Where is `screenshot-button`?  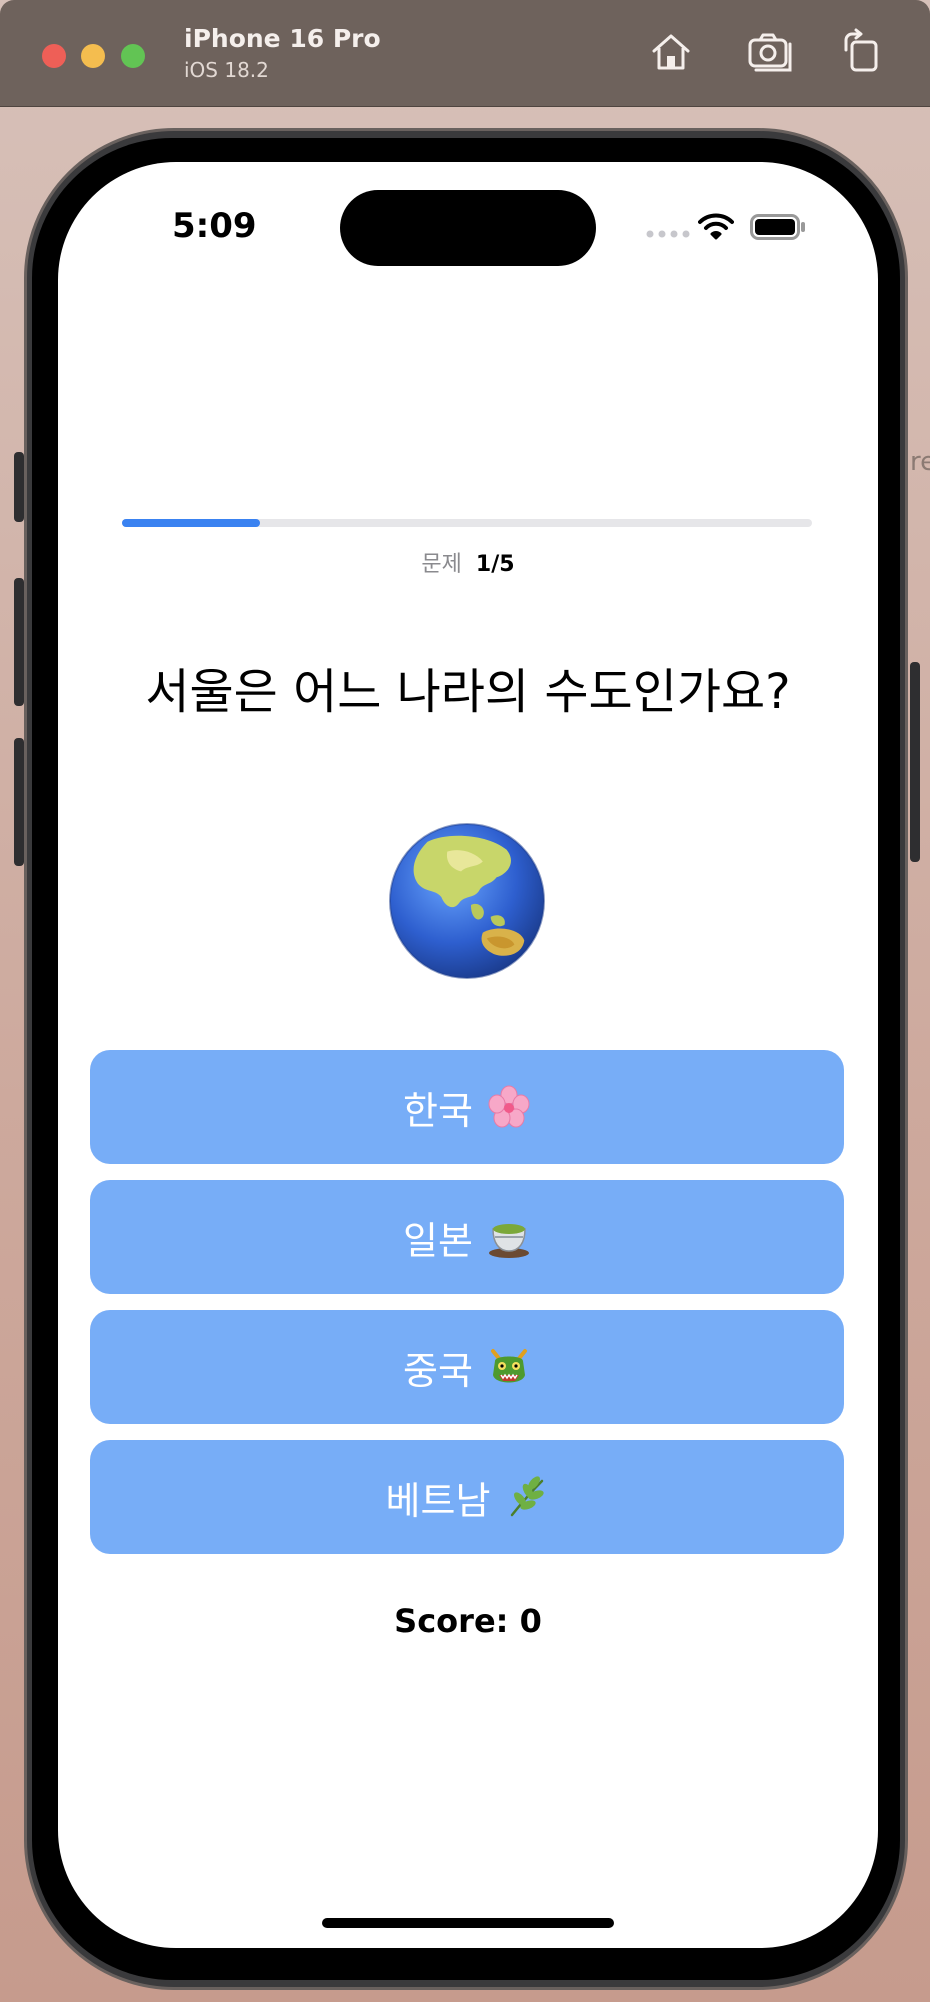
screenshot-button is located at coordinates (770, 52).